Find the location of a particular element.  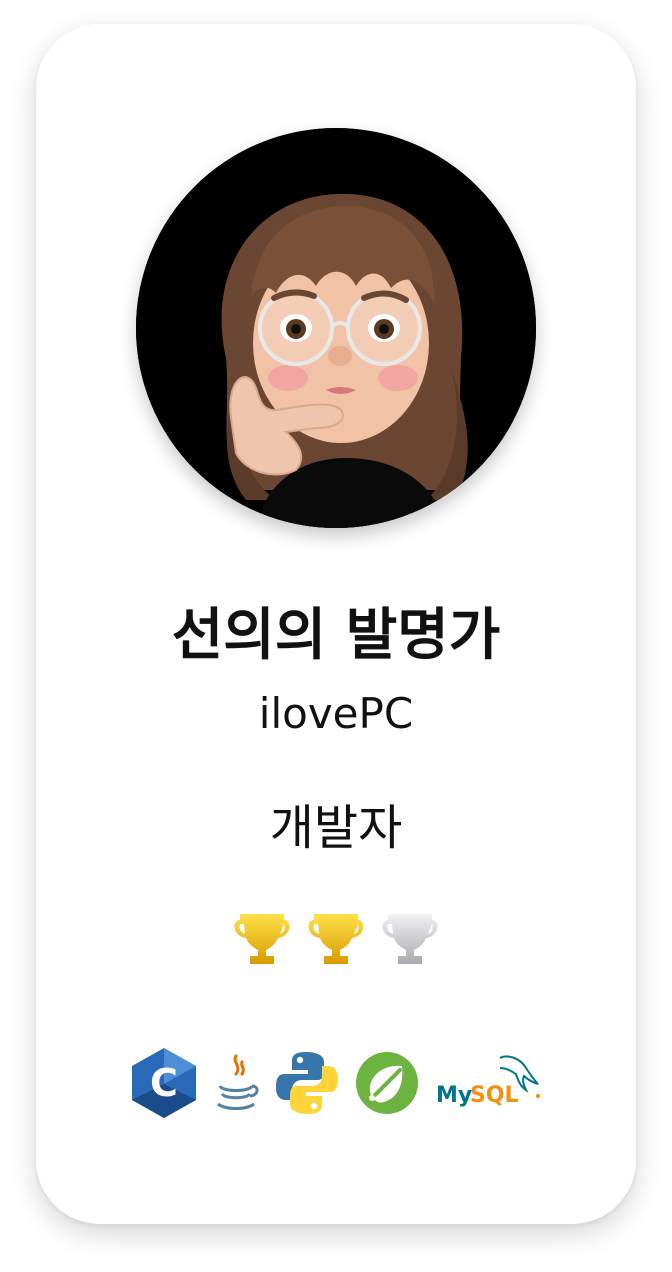

svg-text: C is located at coordinates (164, 1083).